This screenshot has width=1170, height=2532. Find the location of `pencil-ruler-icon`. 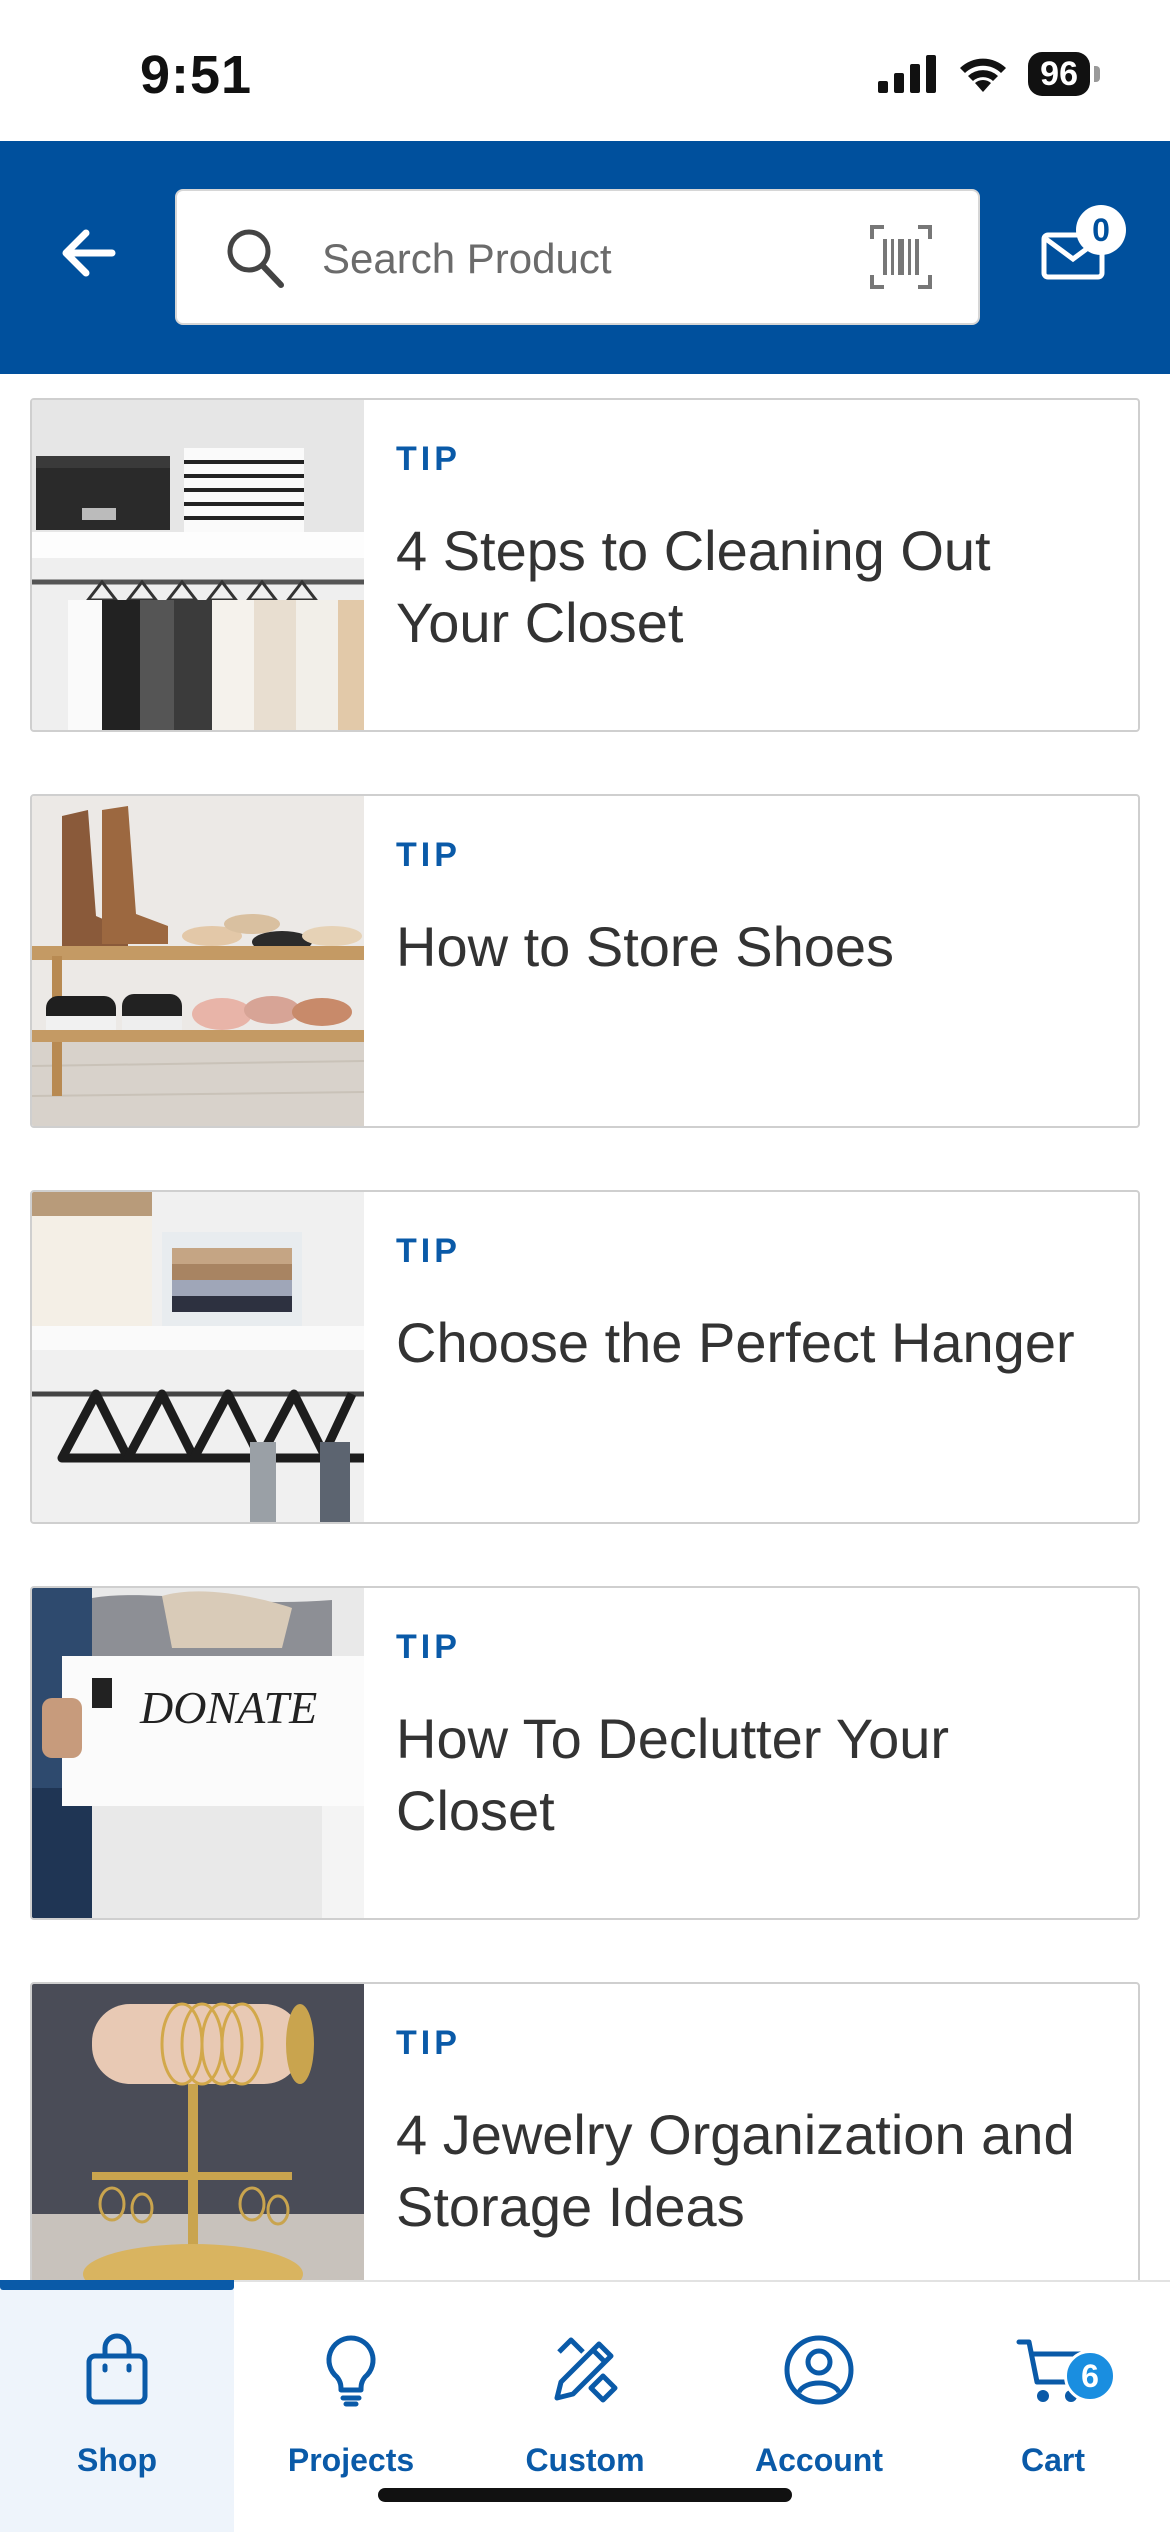

pencil-ruler-icon is located at coordinates (586, 2370).